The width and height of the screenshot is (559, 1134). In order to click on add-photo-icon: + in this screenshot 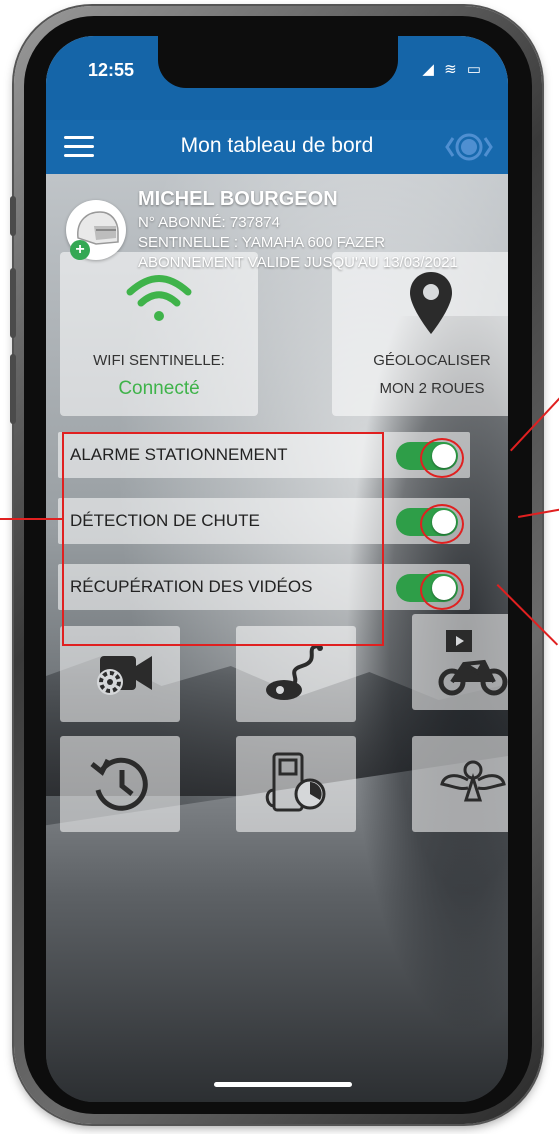, I will do `click(80, 250)`.